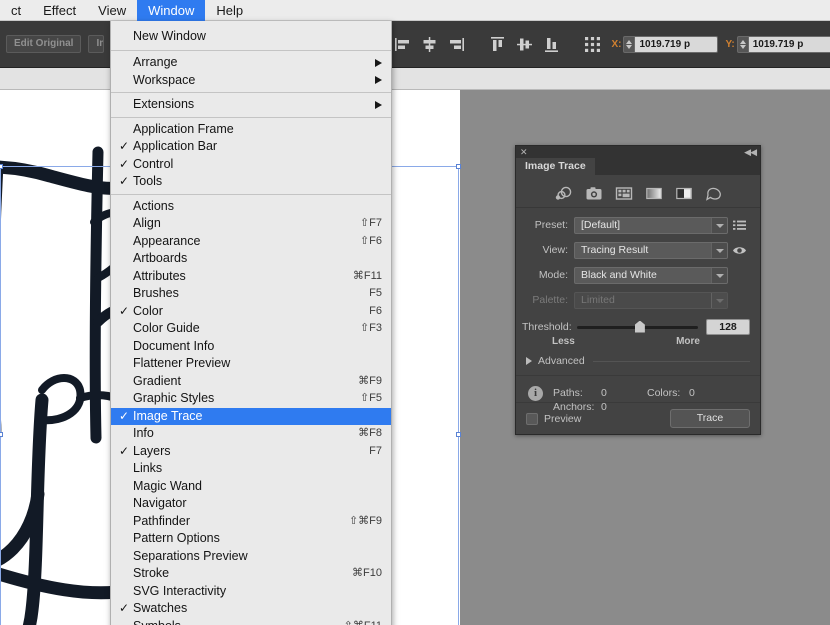 This screenshot has height=625, width=830. What do you see at coordinates (229, 10) in the screenshot?
I see `menu-help: Help` at bounding box center [229, 10].